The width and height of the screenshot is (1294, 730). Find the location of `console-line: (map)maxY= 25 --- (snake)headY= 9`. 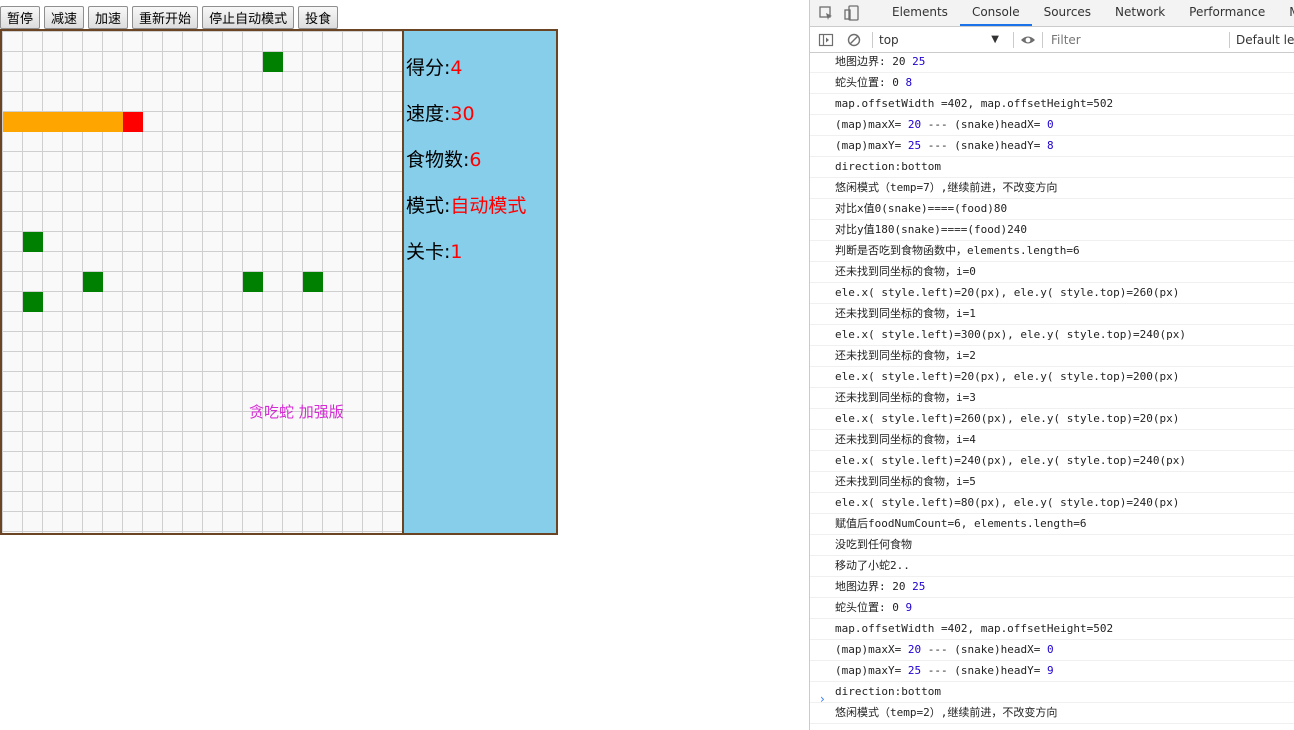

console-line: (map)maxY= 25 --- (snake)headY= 9 is located at coordinates (1052, 671).